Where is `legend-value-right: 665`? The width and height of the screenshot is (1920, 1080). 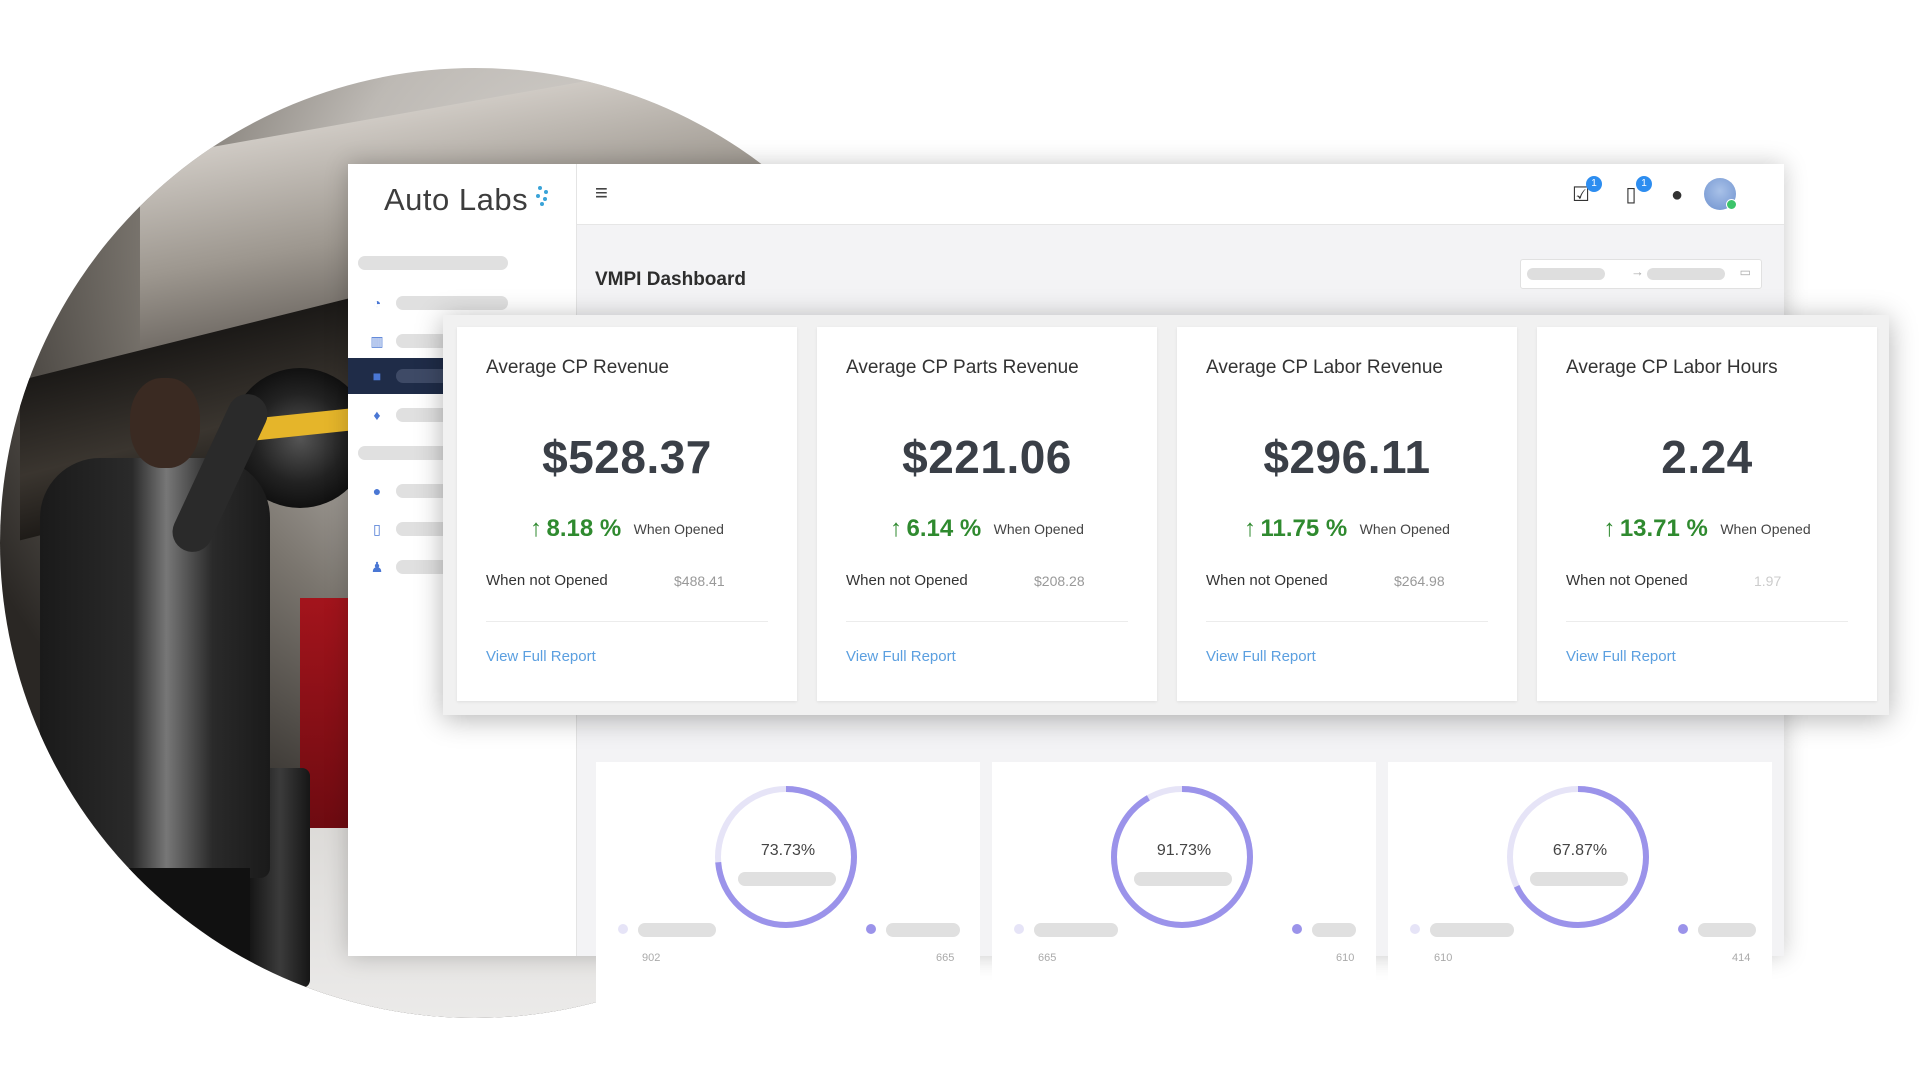 legend-value-right: 665 is located at coordinates (945, 958).